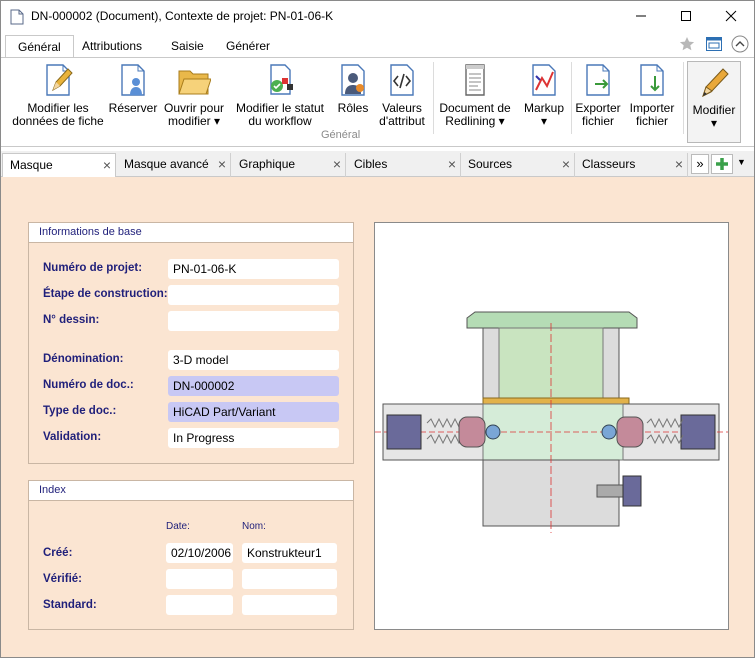 This screenshot has width=755, height=658. What do you see at coordinates (289, 579) in the screenshot?
I see `verified-name-field` at bounding box center [289, 579].